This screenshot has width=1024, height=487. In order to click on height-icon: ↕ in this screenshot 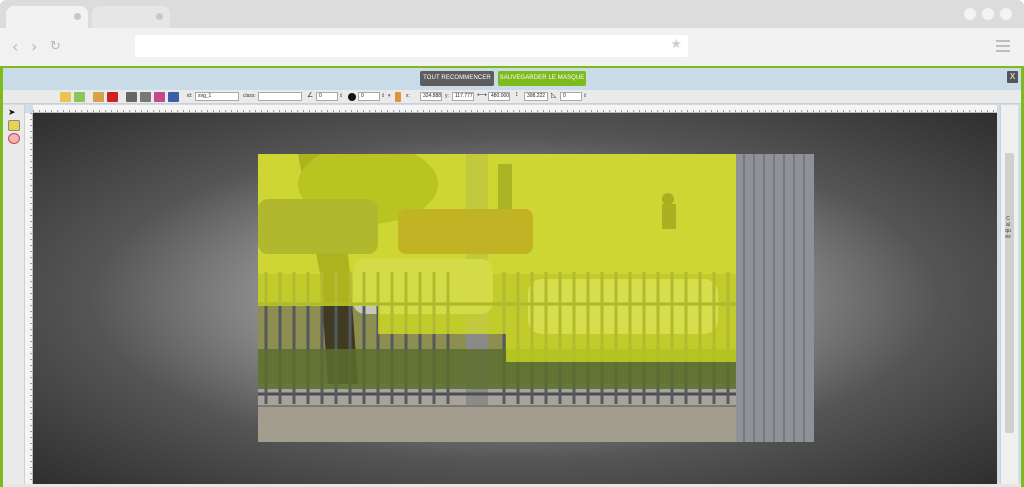, I will do `click(517, 94)`.